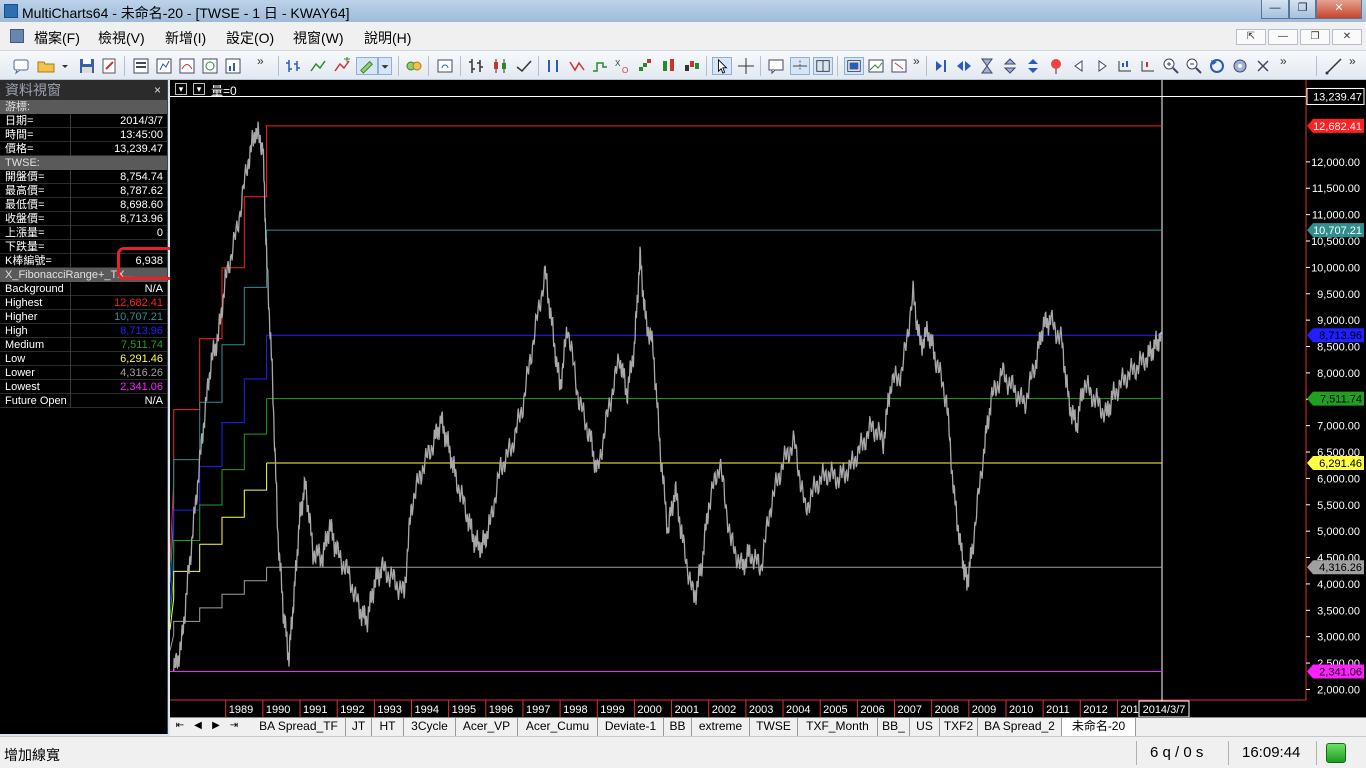  I want to click on line-on-close-icon, so click(554, 66).